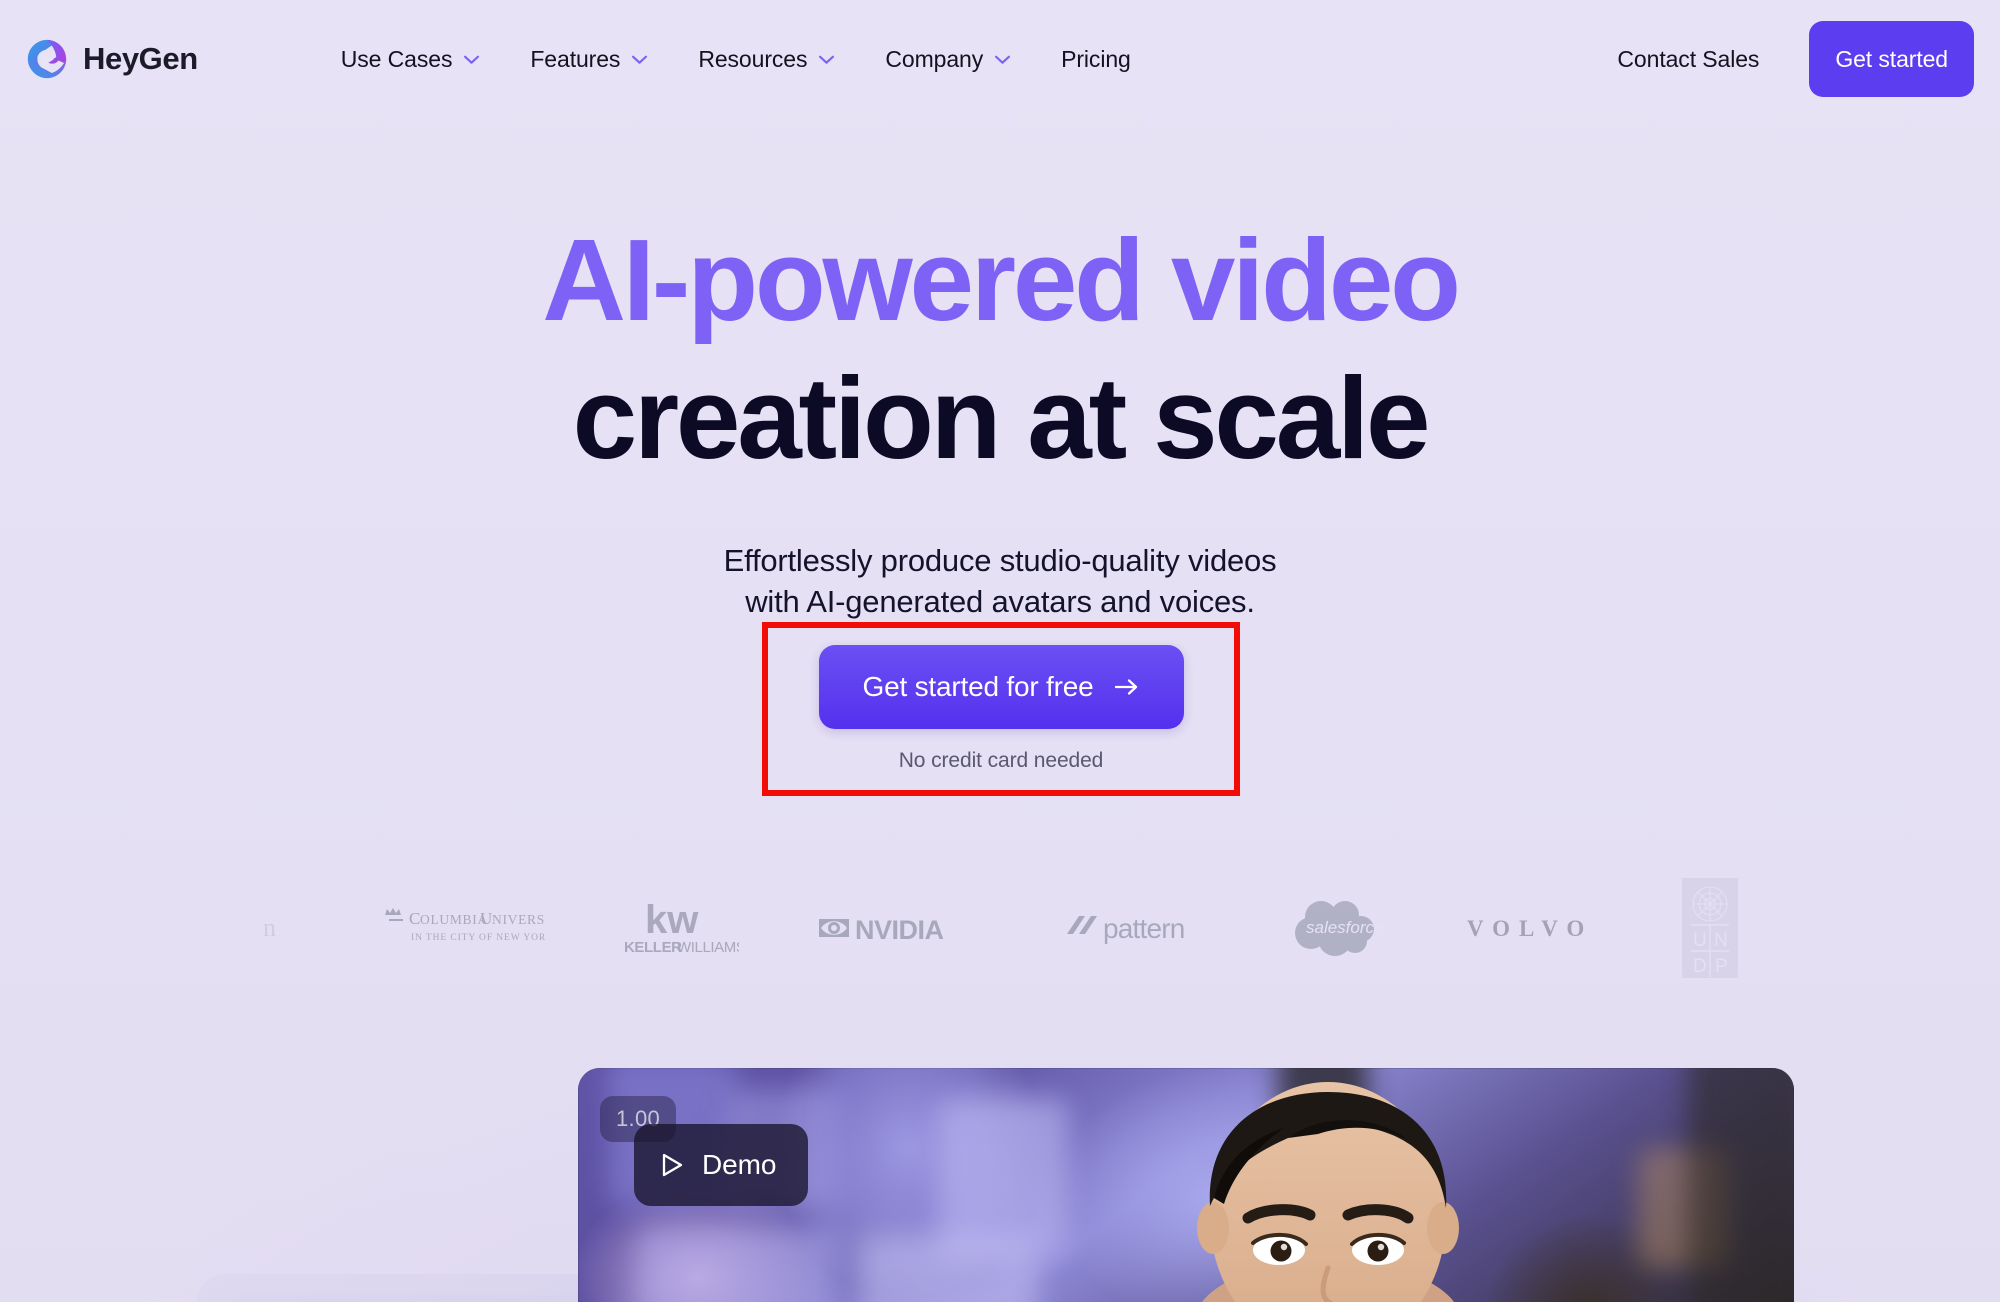  I want to click on undp-logo: U N D P, so click(1710, 928).